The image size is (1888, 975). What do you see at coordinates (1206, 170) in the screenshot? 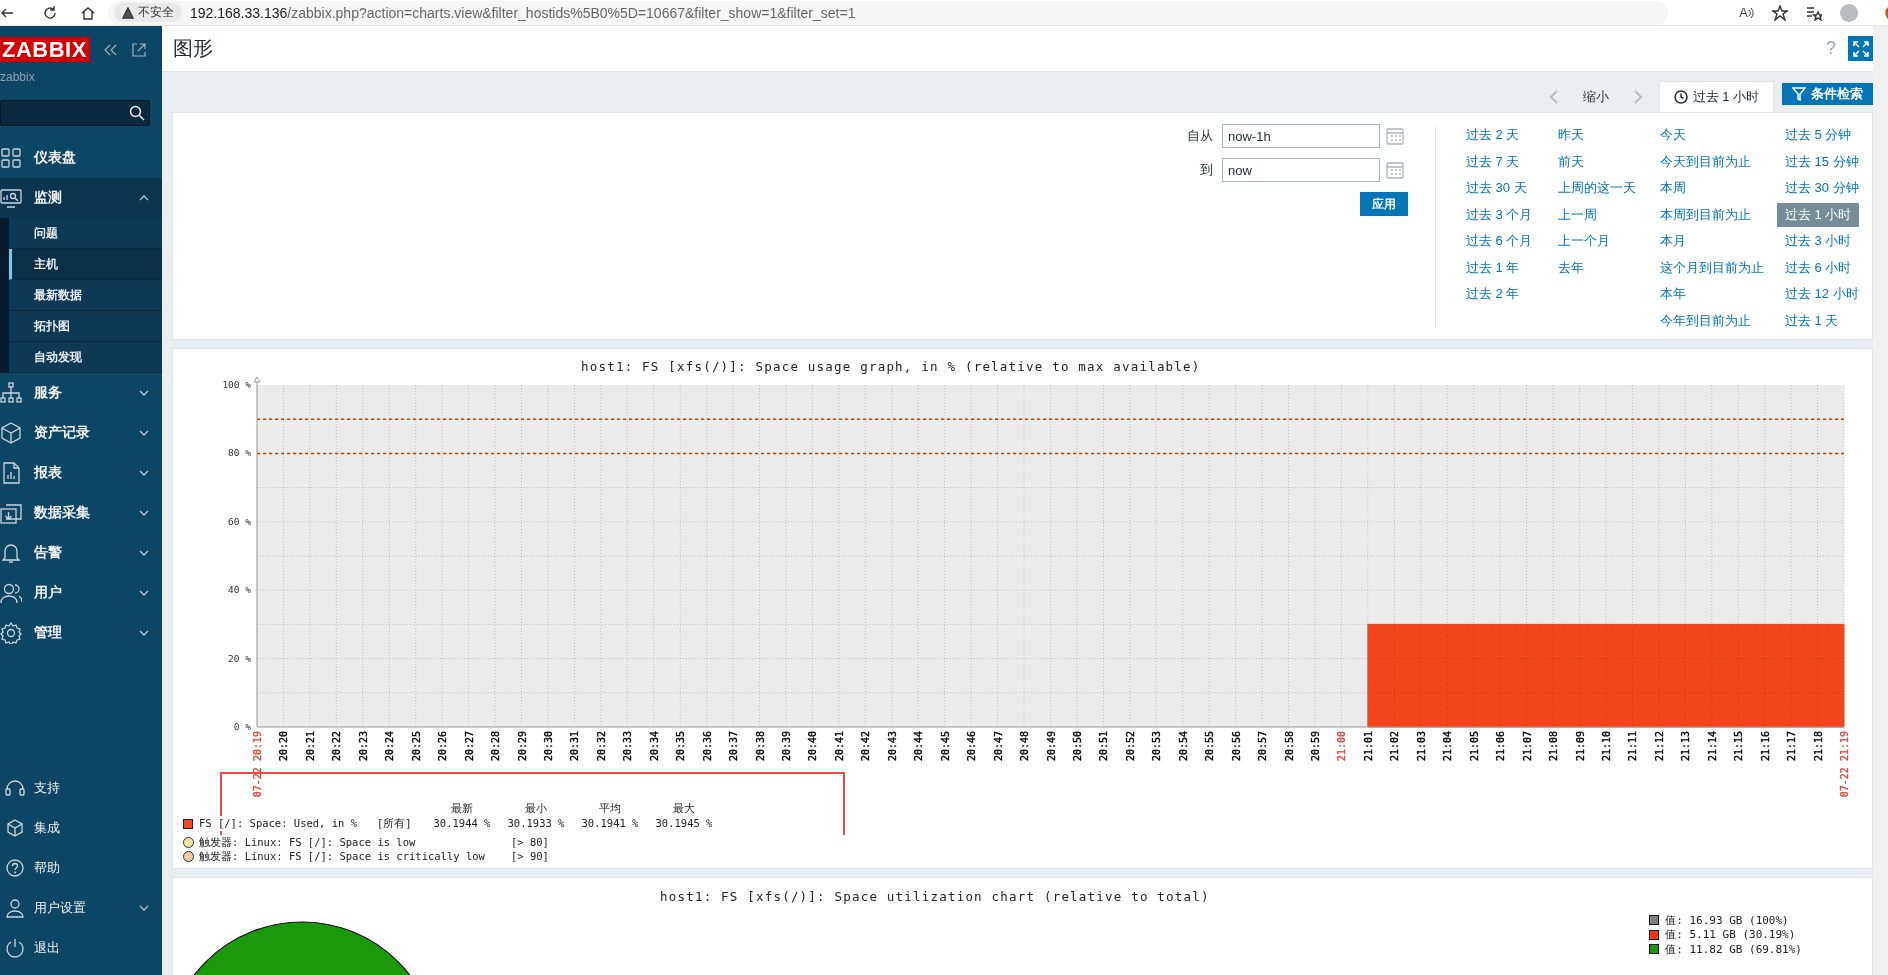
I see `field-label: 到` at bounding box center [1206, 170].